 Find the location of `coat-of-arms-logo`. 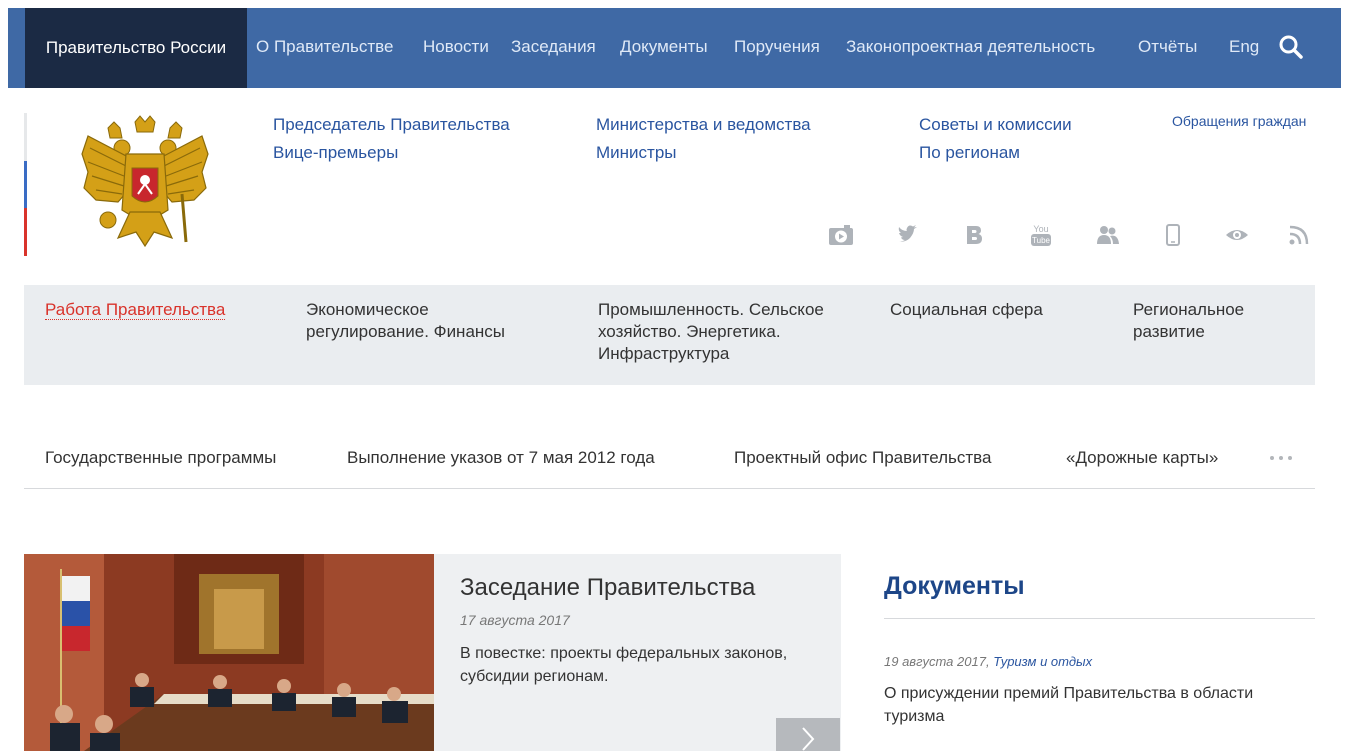

coat-of-arms-logo is located at coordinates (145, 184).